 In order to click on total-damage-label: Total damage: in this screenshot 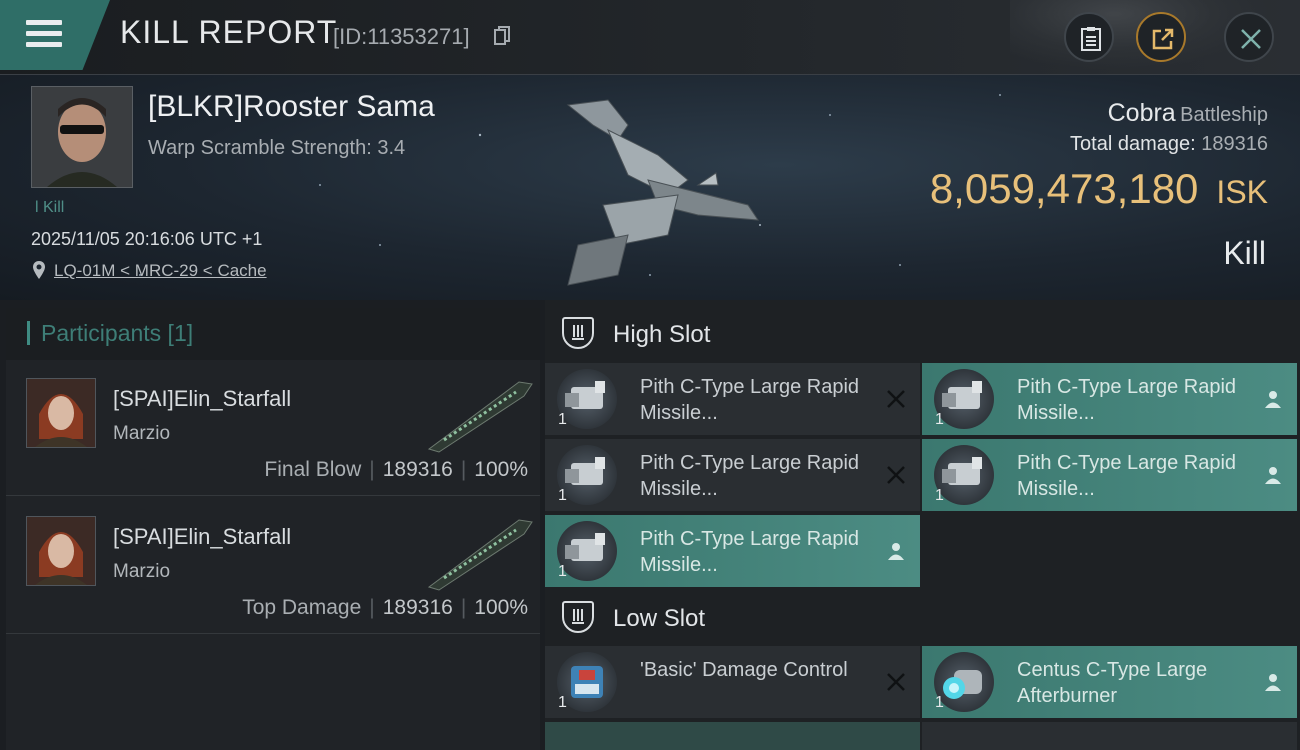, I will do `click(1133, 144)`.